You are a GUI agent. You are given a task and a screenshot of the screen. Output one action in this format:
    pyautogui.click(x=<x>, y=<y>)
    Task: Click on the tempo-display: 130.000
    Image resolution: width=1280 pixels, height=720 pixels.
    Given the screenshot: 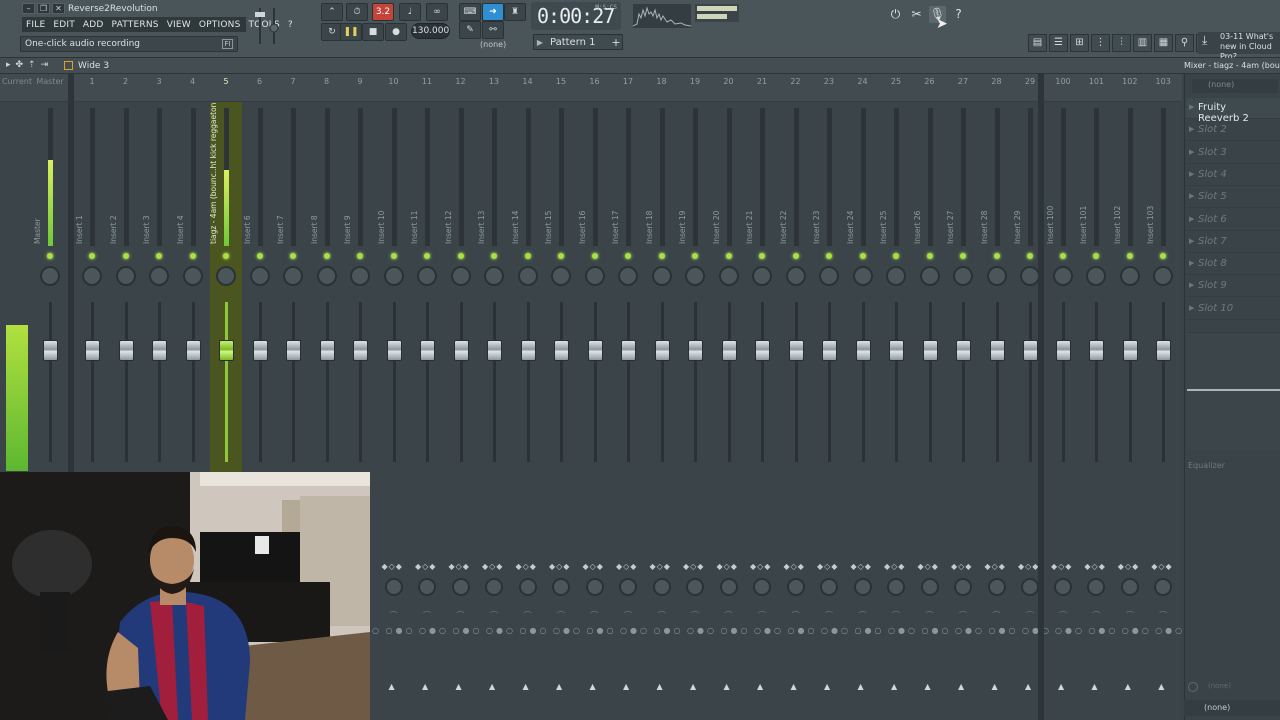 What is the action you would take?
    pyautogui.click(x=430, y=31)
    